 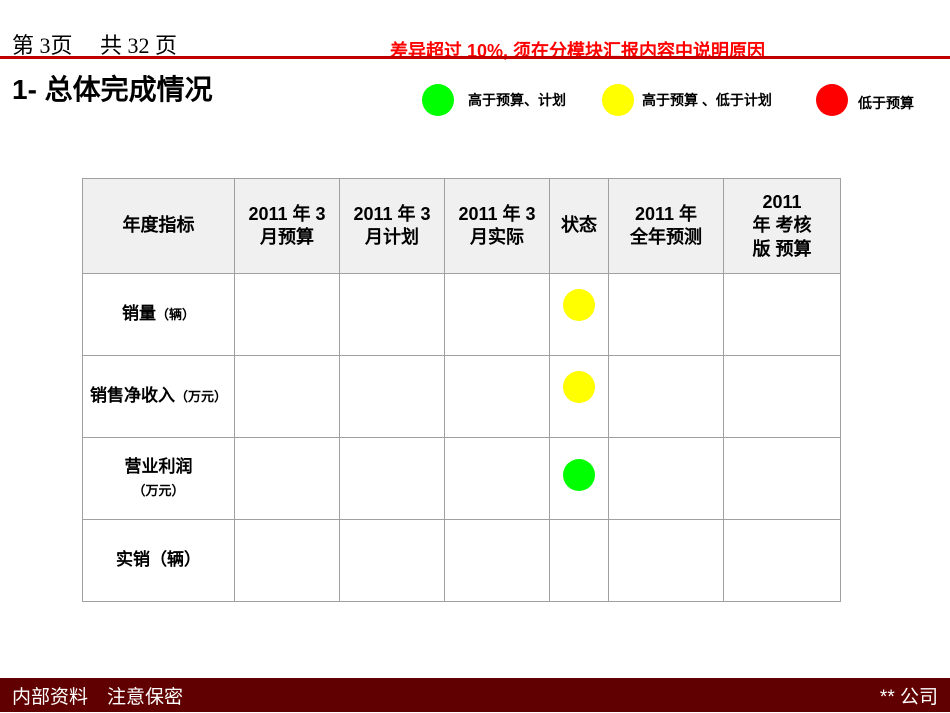 What do you see at coordinates (666, 226) in the screenshot?
I see `col-header: 2011 年 全年预测` at bounding box center [666, 226].